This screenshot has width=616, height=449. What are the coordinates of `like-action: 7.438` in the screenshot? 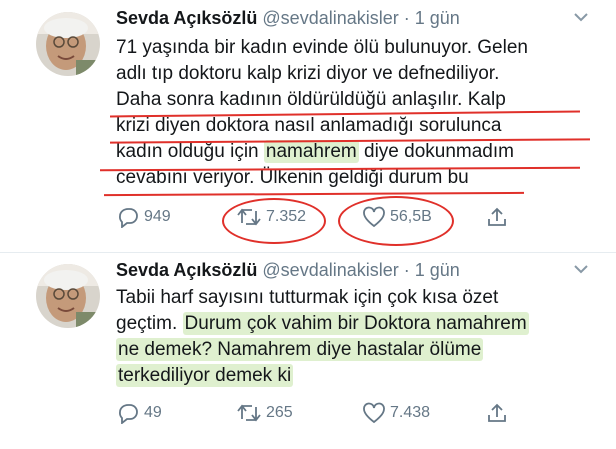 It's located at (396, 413).